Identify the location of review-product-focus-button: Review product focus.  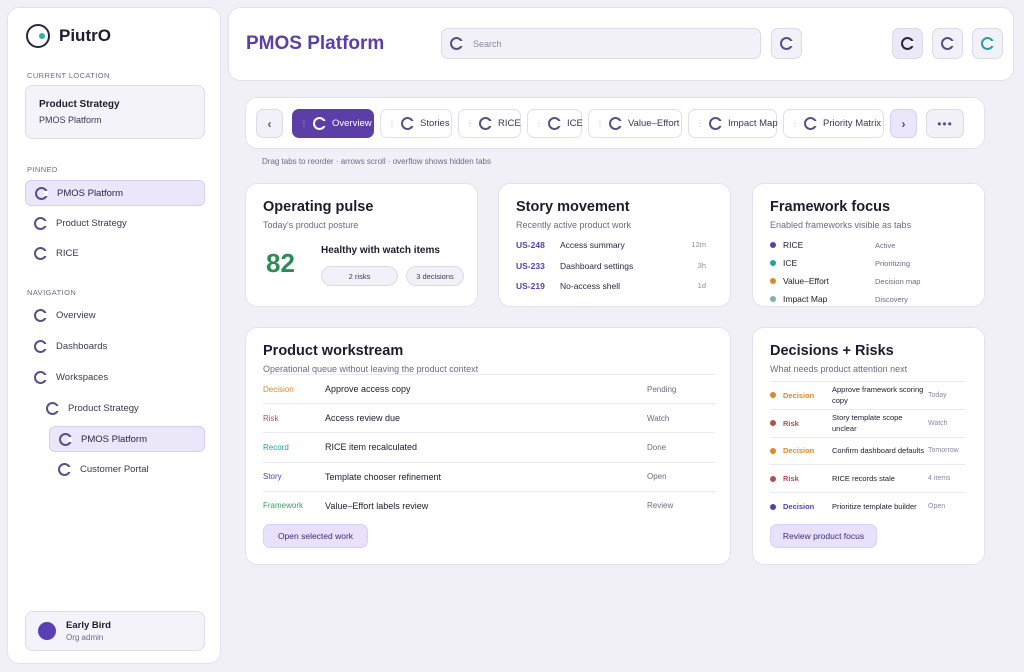
(823, 536).